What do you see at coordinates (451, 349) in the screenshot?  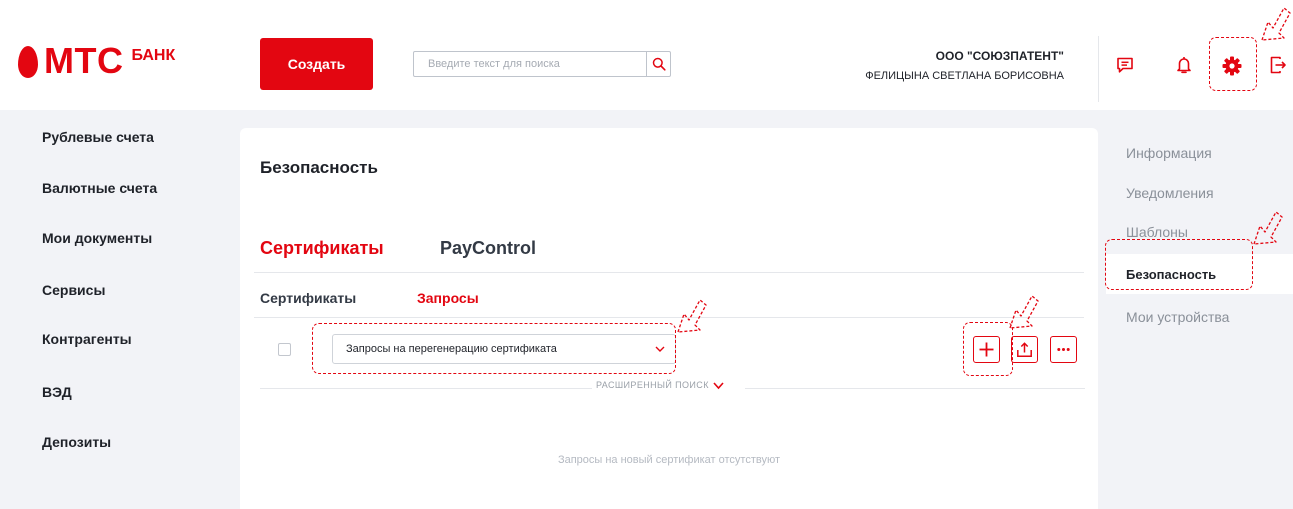 I see `request-type-value: Запросы на перегенерацию сертификата` at bounding box center [451, 349].